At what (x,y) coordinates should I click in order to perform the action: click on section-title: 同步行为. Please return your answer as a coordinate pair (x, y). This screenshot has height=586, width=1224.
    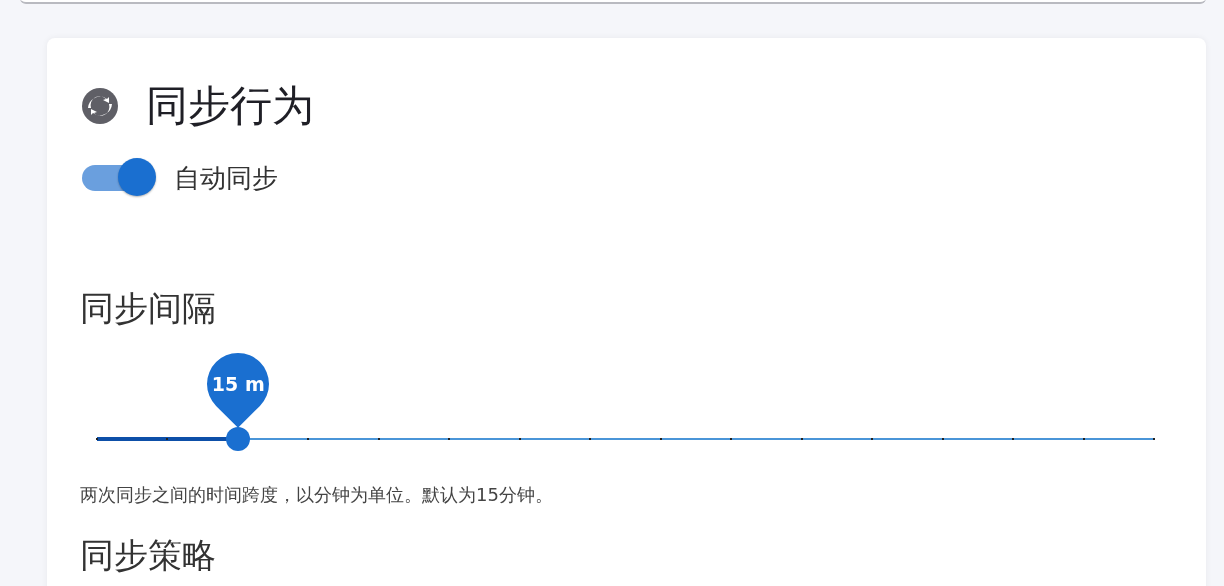
    Looking at the image, I should click on (230, 106).